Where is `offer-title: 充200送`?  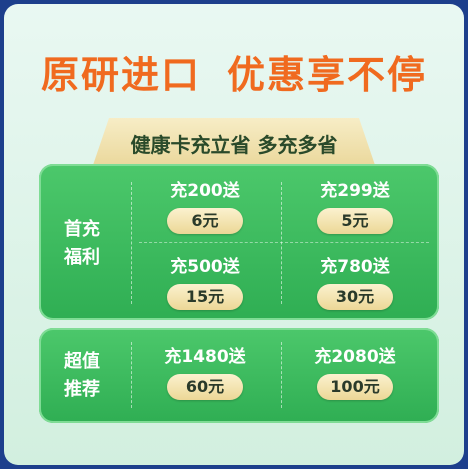
offer-title: 充200送 is located at coordinates (205, 191).